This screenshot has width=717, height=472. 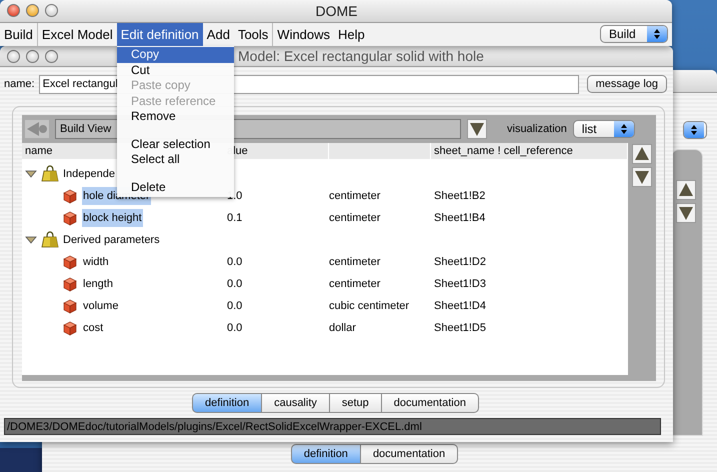 What do you see at coordinates (77, 34) in the screenshot?
I see `menu-item: Excel Model` at bounding box center [77, 34].